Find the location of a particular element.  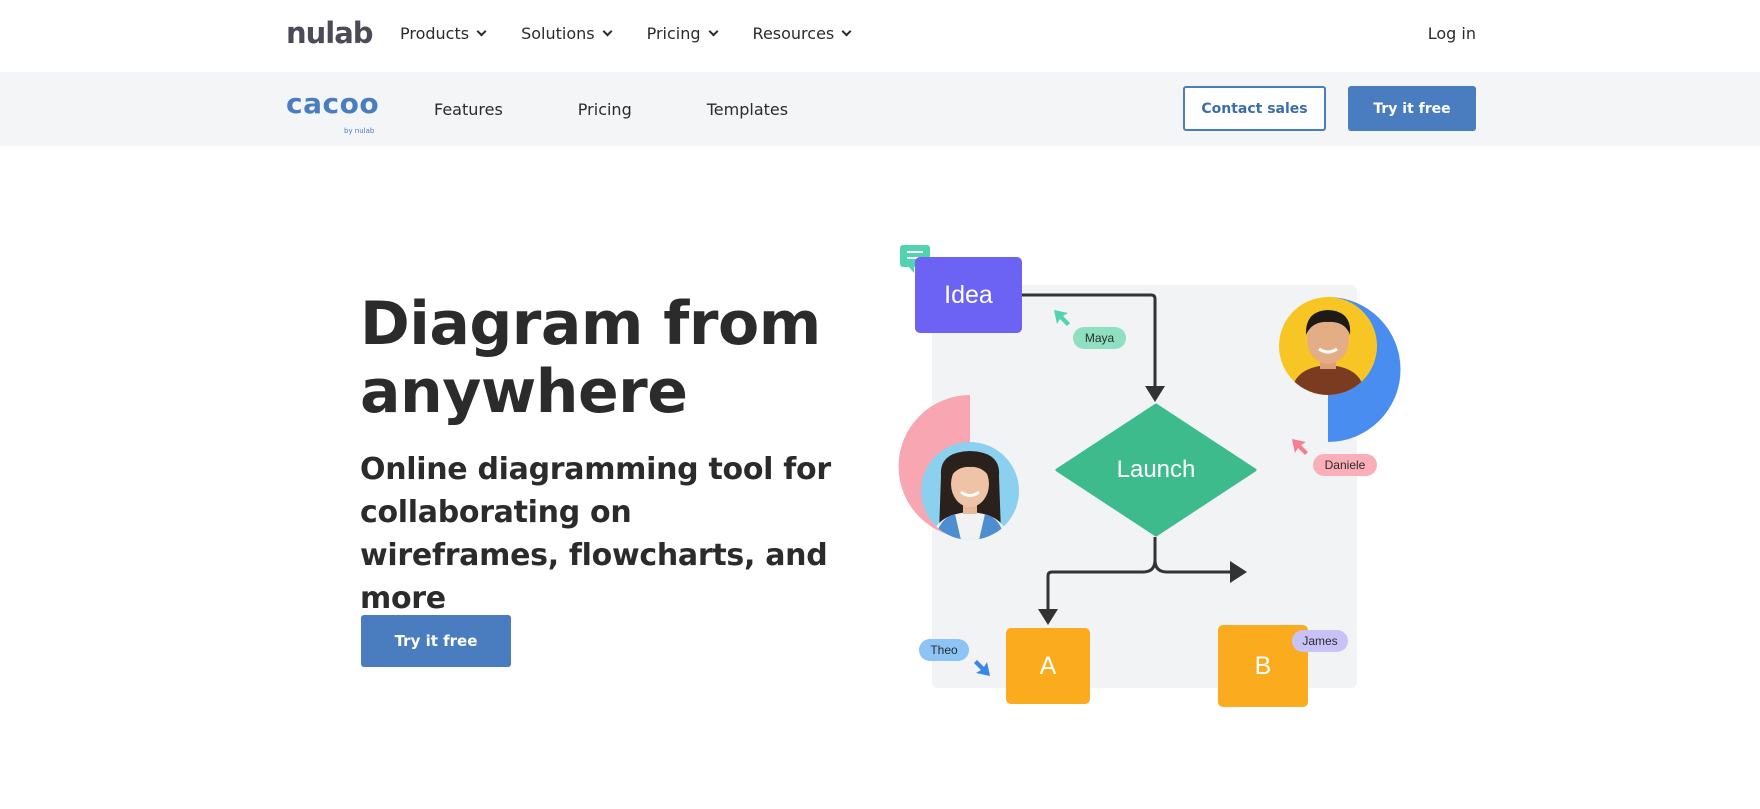

cacoo-byline: by nulab is located at coordinates (359, 131).